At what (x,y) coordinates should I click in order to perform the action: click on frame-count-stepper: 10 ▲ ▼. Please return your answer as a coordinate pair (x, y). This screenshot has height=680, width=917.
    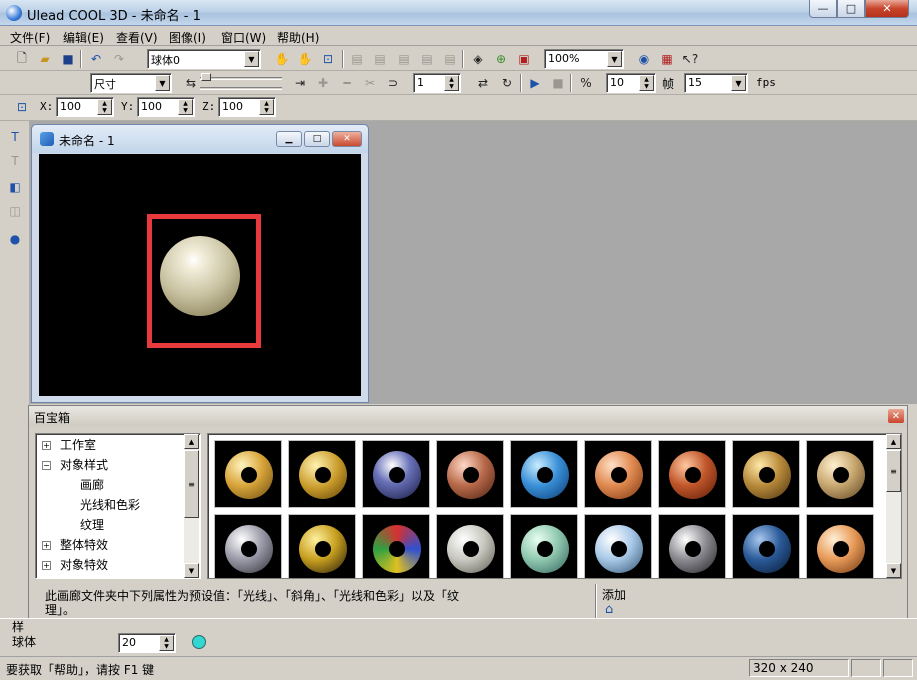
    Looking at the image, I should click on (631, 83).